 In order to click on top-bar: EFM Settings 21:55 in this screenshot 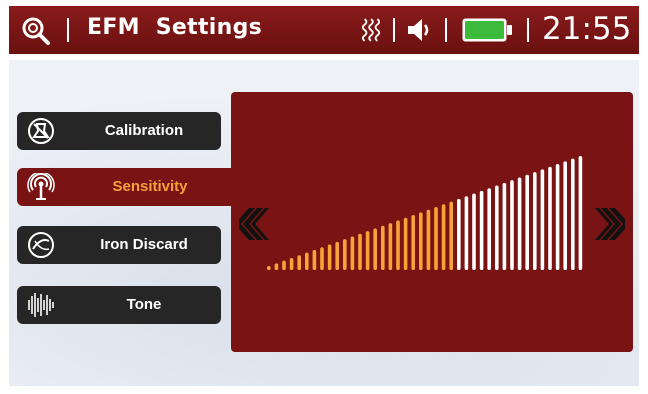, I will do `click(324, 30)`.